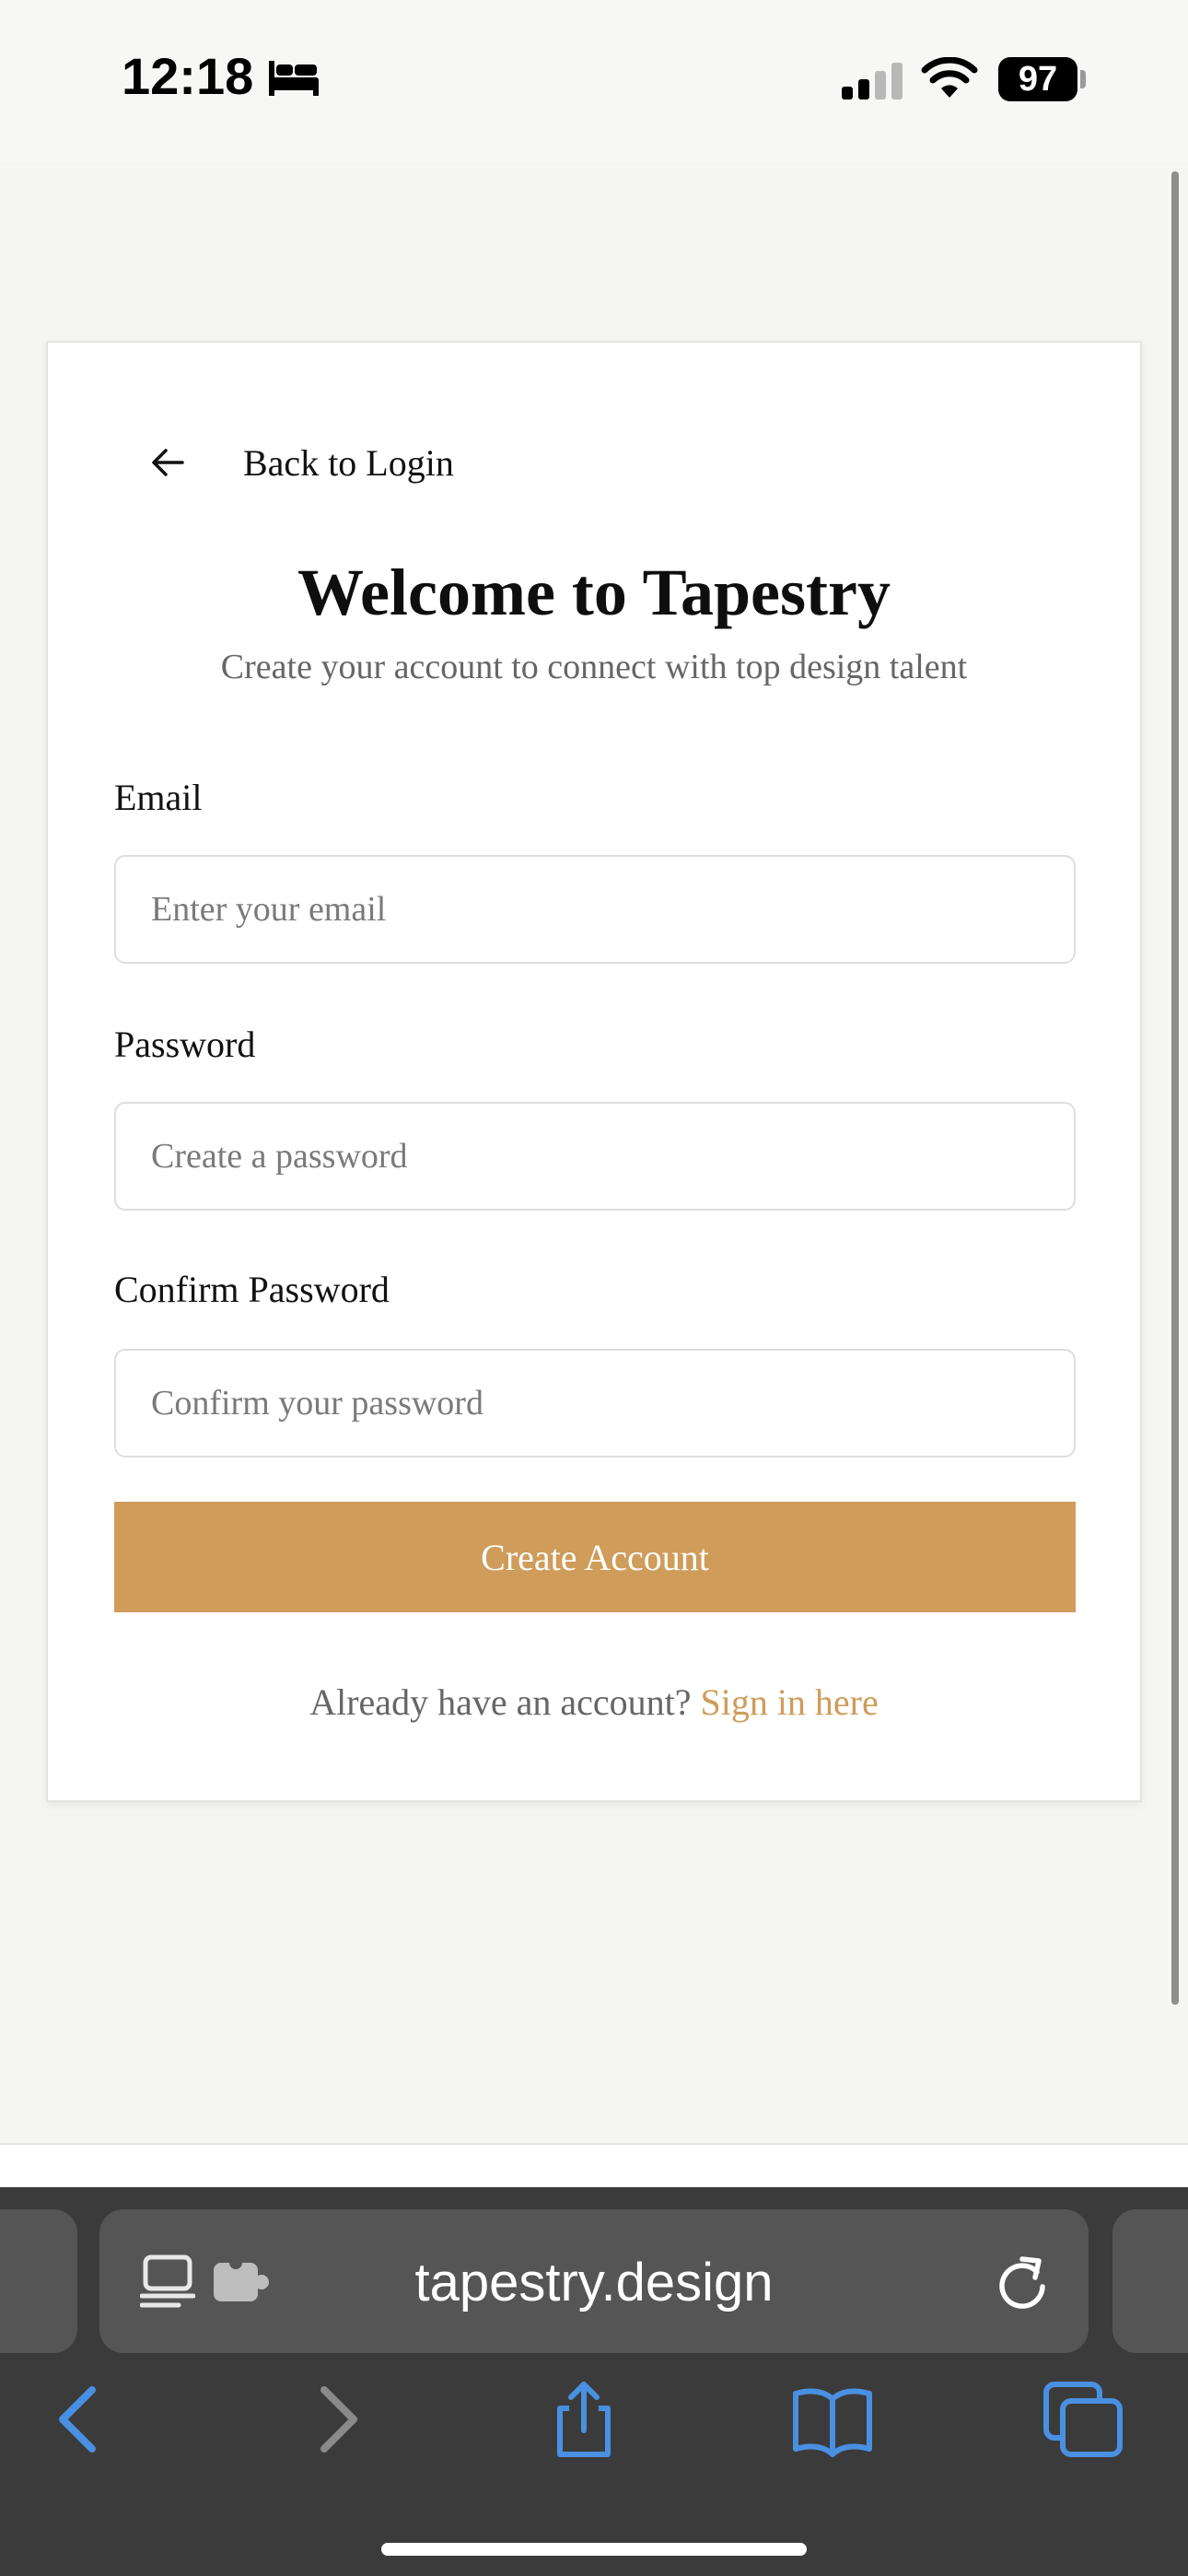 This screenshot has width=1188, height=2576. I want to click on back-icon, so click(79, 2419).